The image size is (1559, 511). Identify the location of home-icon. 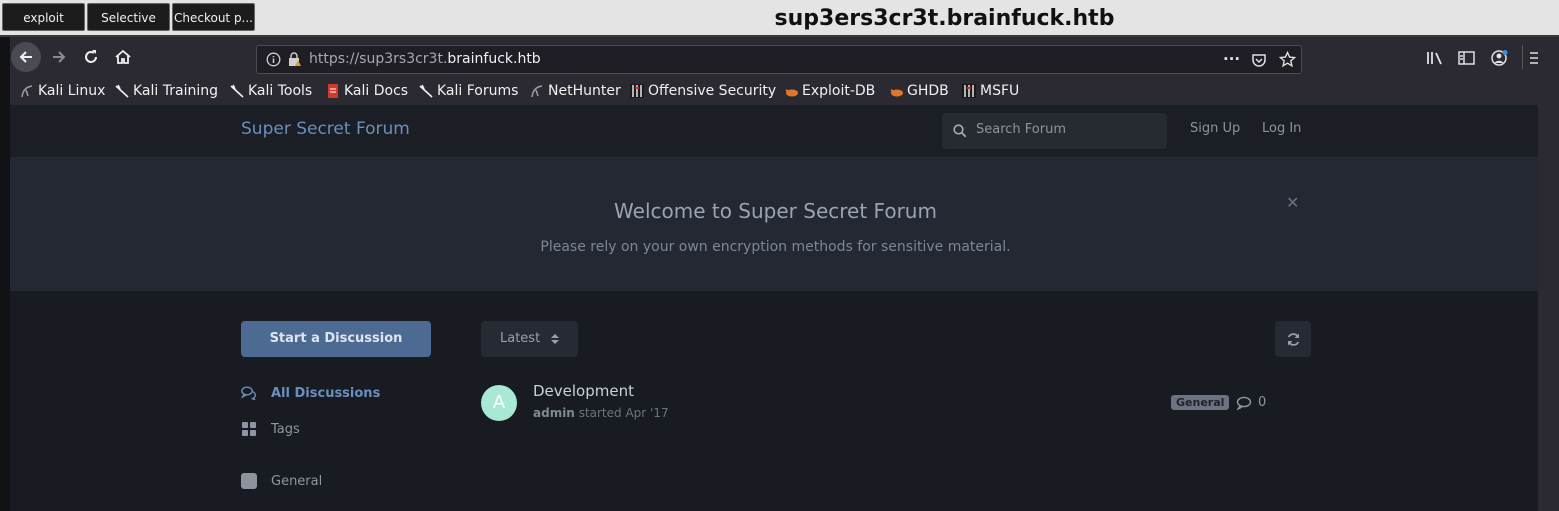
(123, 56).